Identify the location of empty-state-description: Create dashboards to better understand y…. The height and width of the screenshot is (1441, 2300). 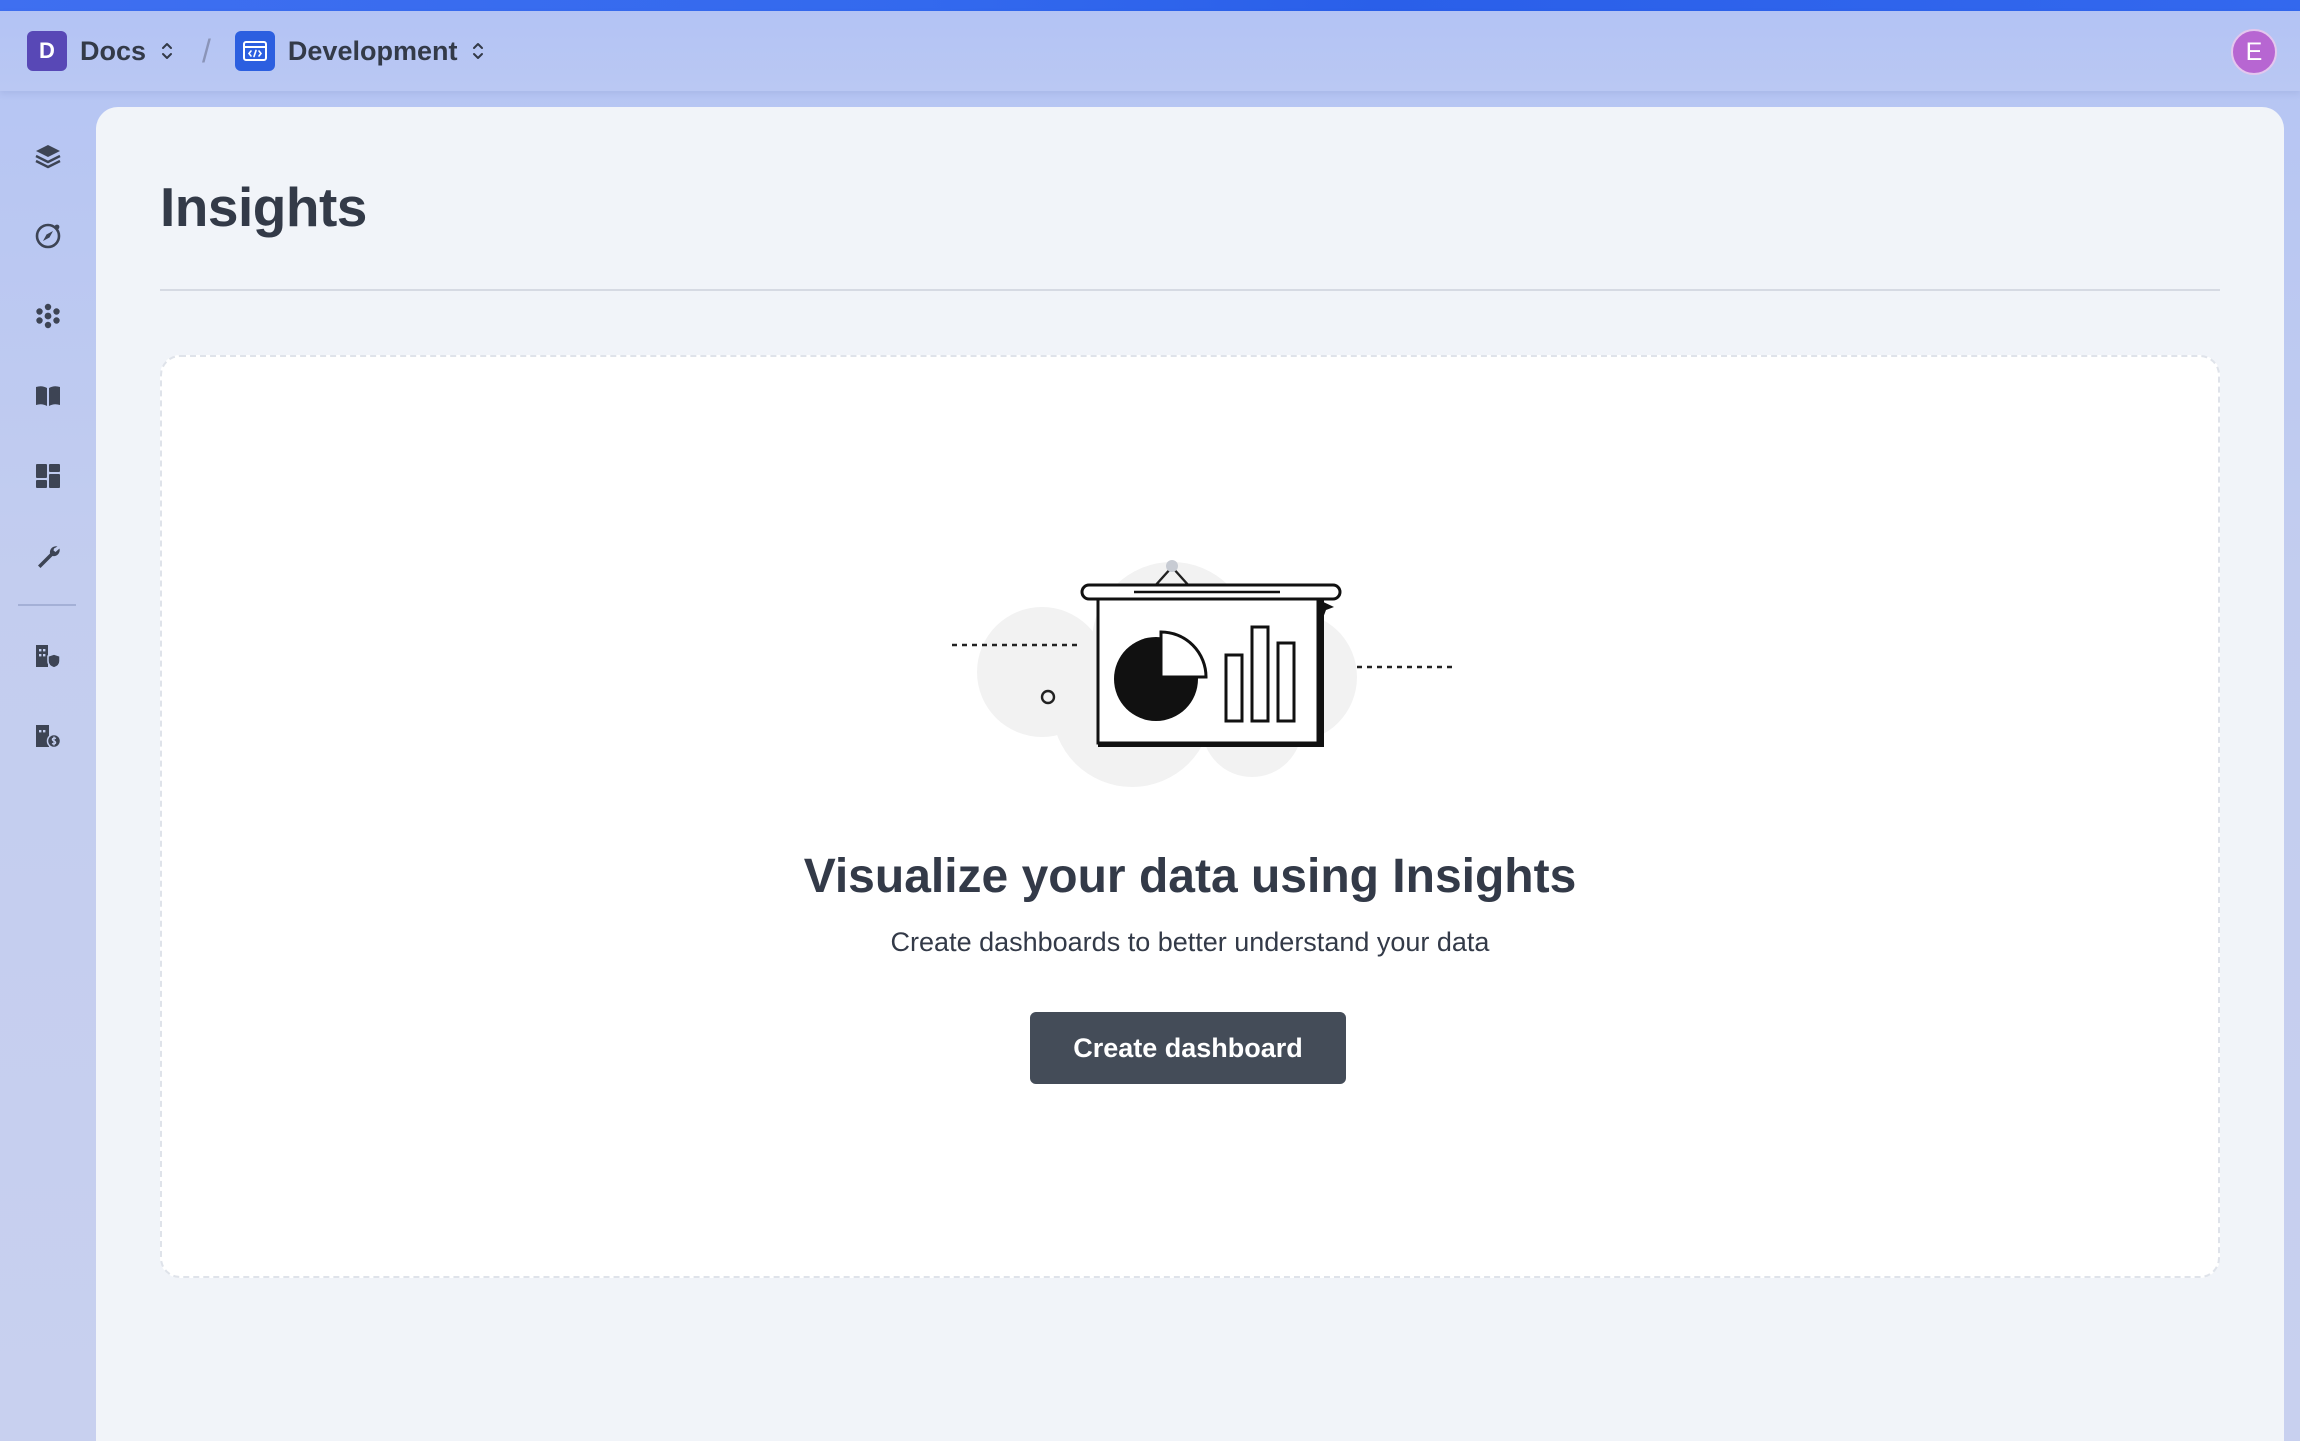
(1190, 942).